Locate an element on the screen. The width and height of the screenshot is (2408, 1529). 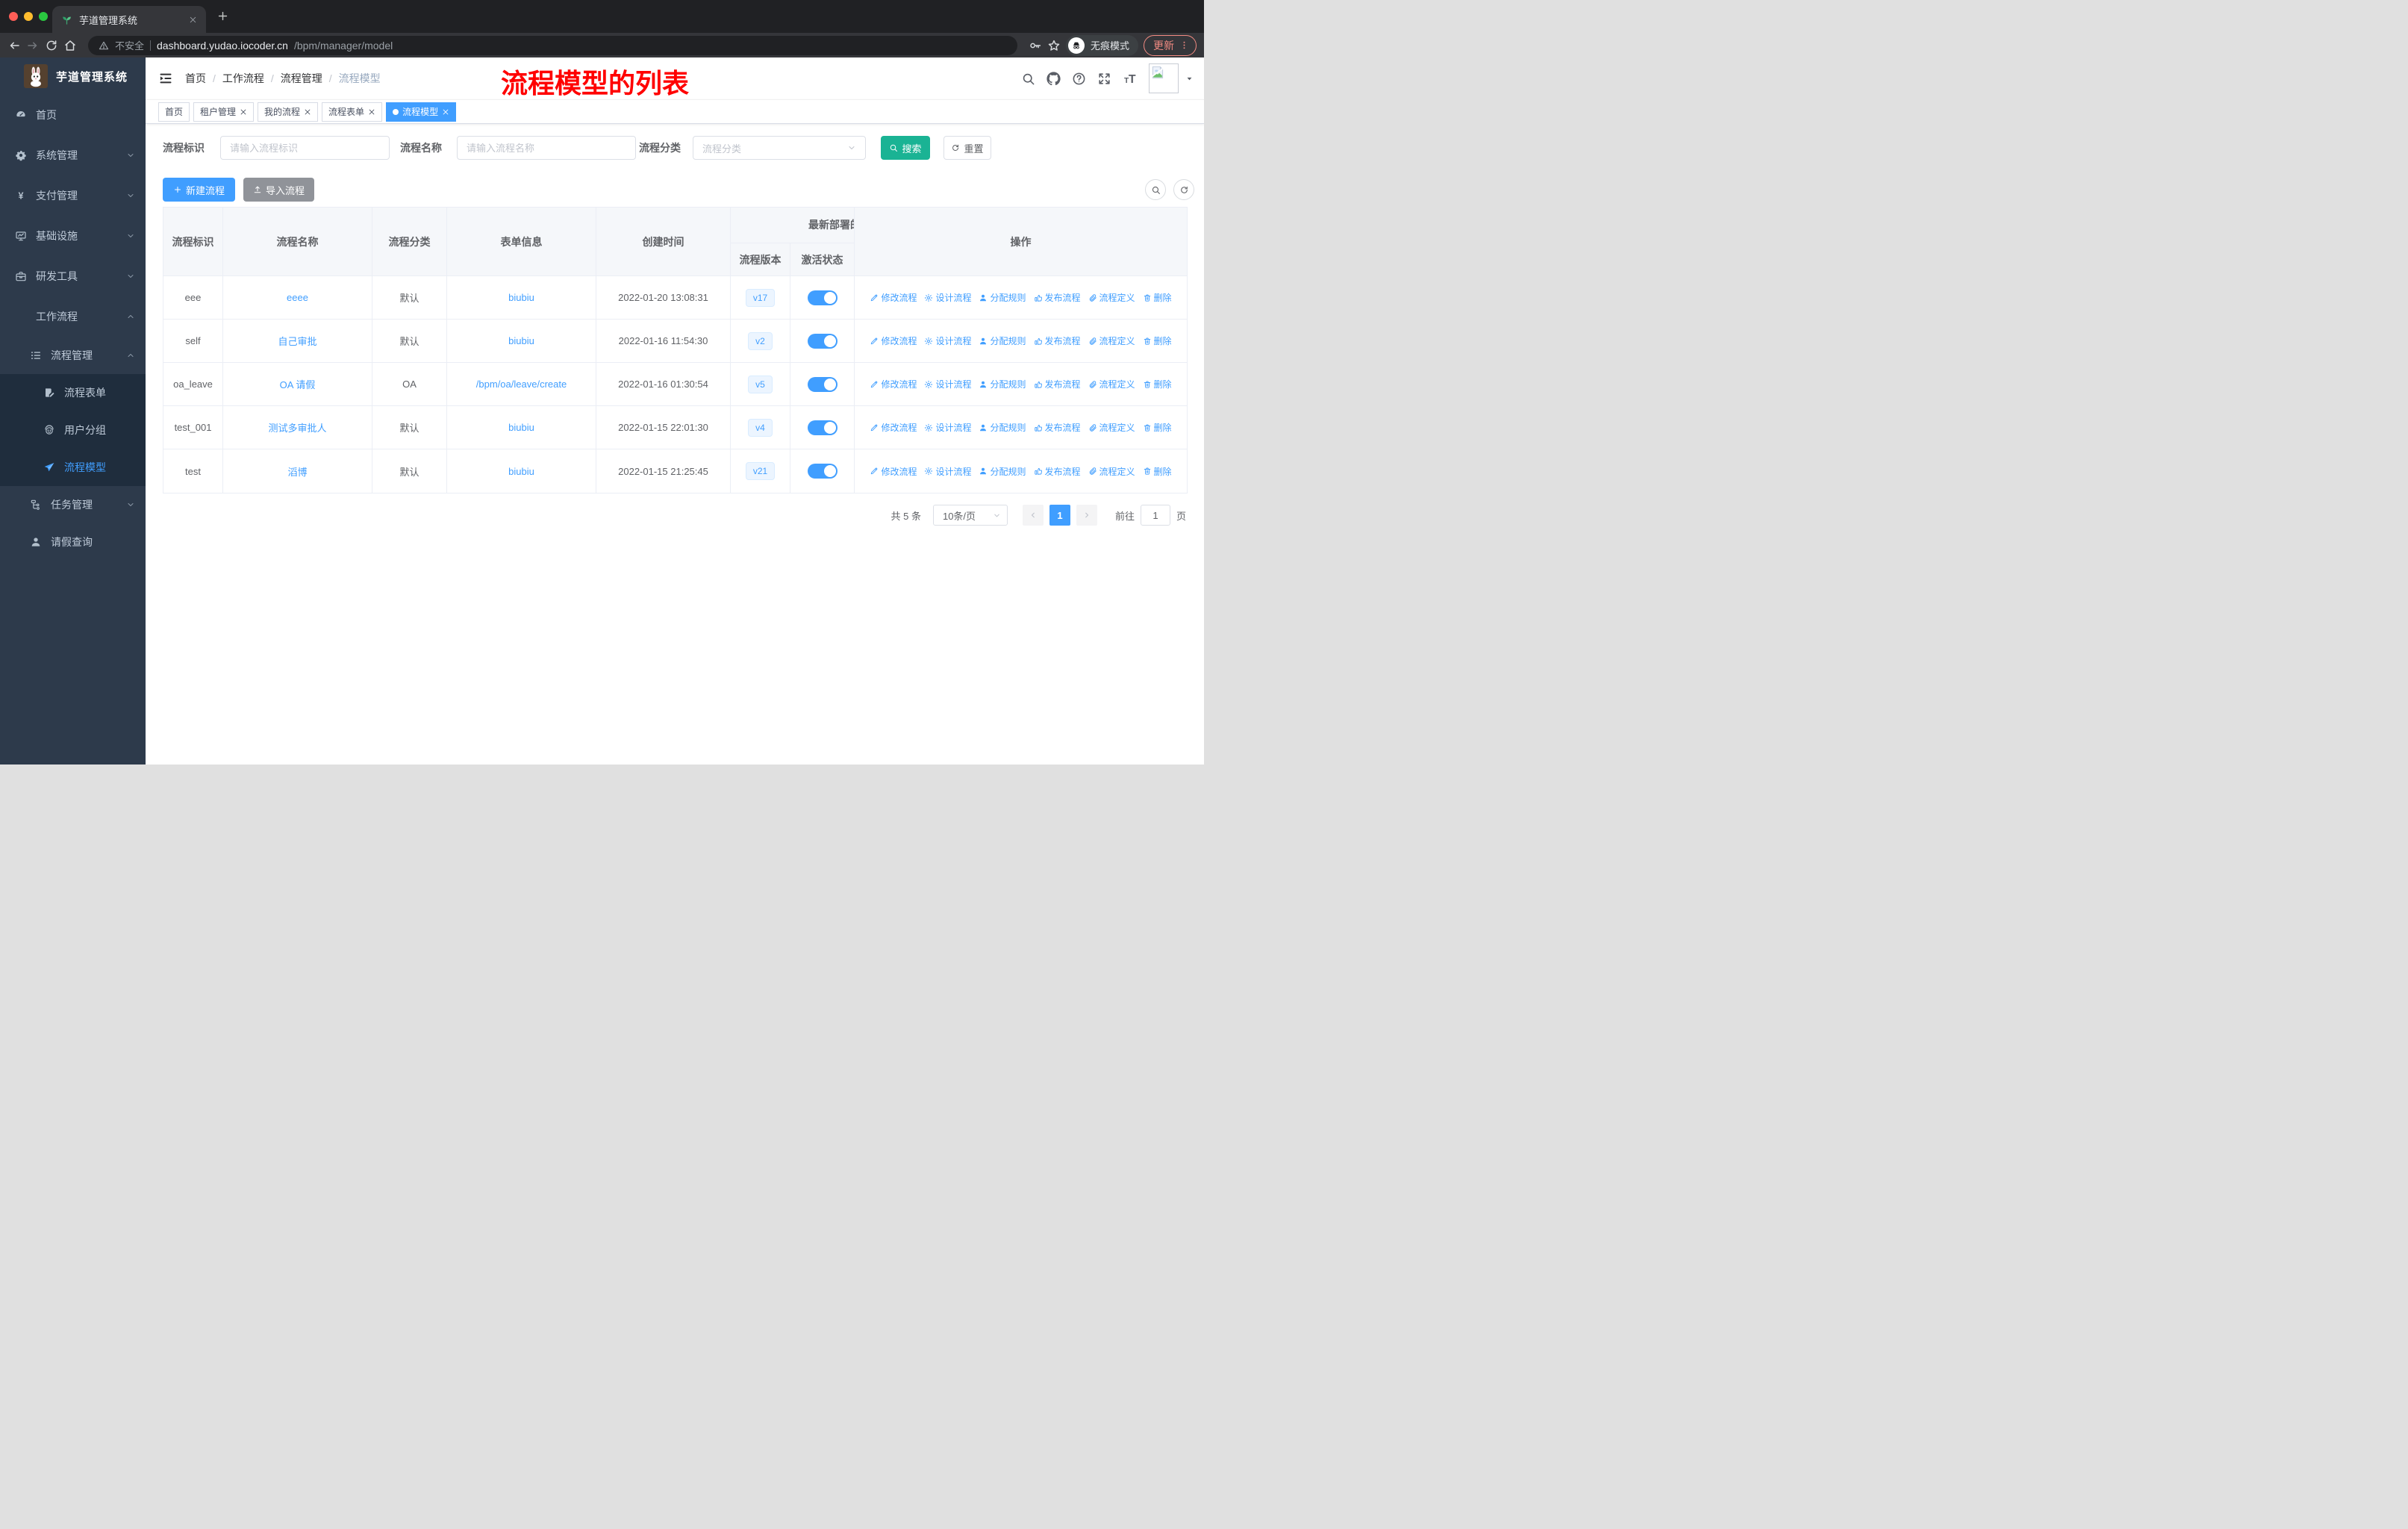
back-button is located at coordinates (14, 45).